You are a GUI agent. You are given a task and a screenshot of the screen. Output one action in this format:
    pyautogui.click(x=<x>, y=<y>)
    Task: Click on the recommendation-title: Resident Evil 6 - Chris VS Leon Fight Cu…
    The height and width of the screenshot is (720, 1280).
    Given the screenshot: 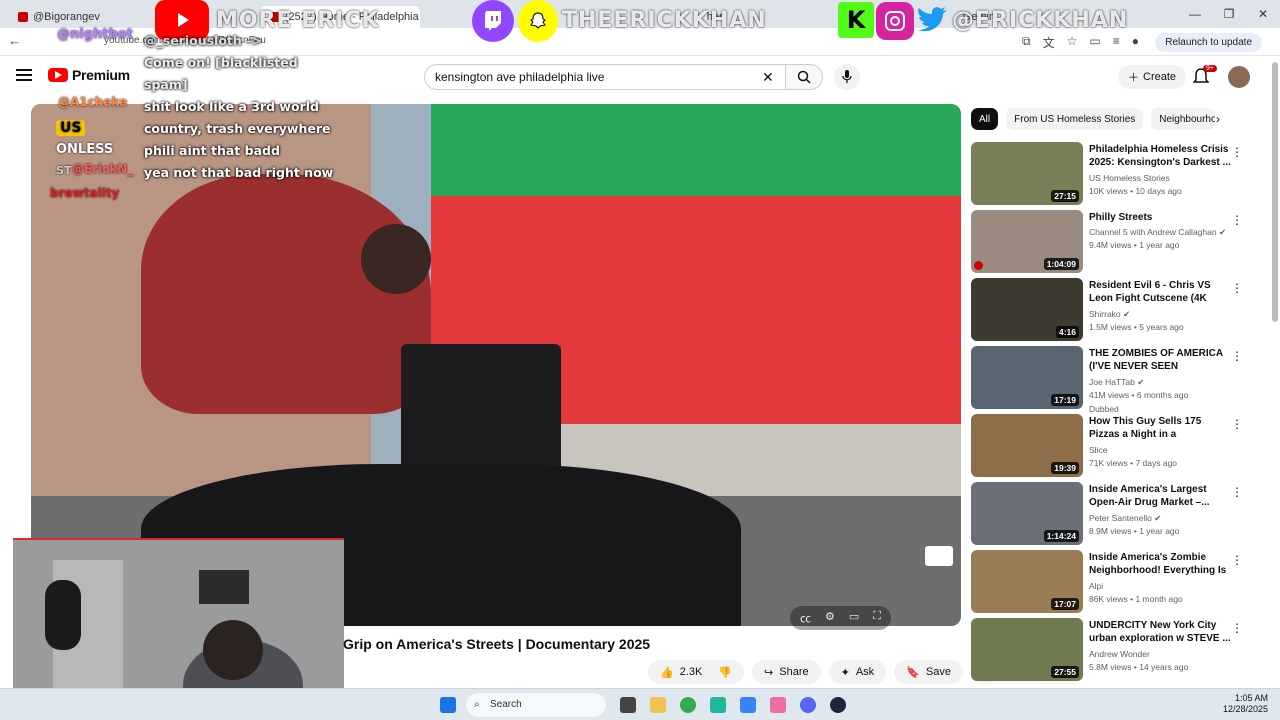 What is the action you would take?
    pyautogui.click(x=1160, y=292)
    